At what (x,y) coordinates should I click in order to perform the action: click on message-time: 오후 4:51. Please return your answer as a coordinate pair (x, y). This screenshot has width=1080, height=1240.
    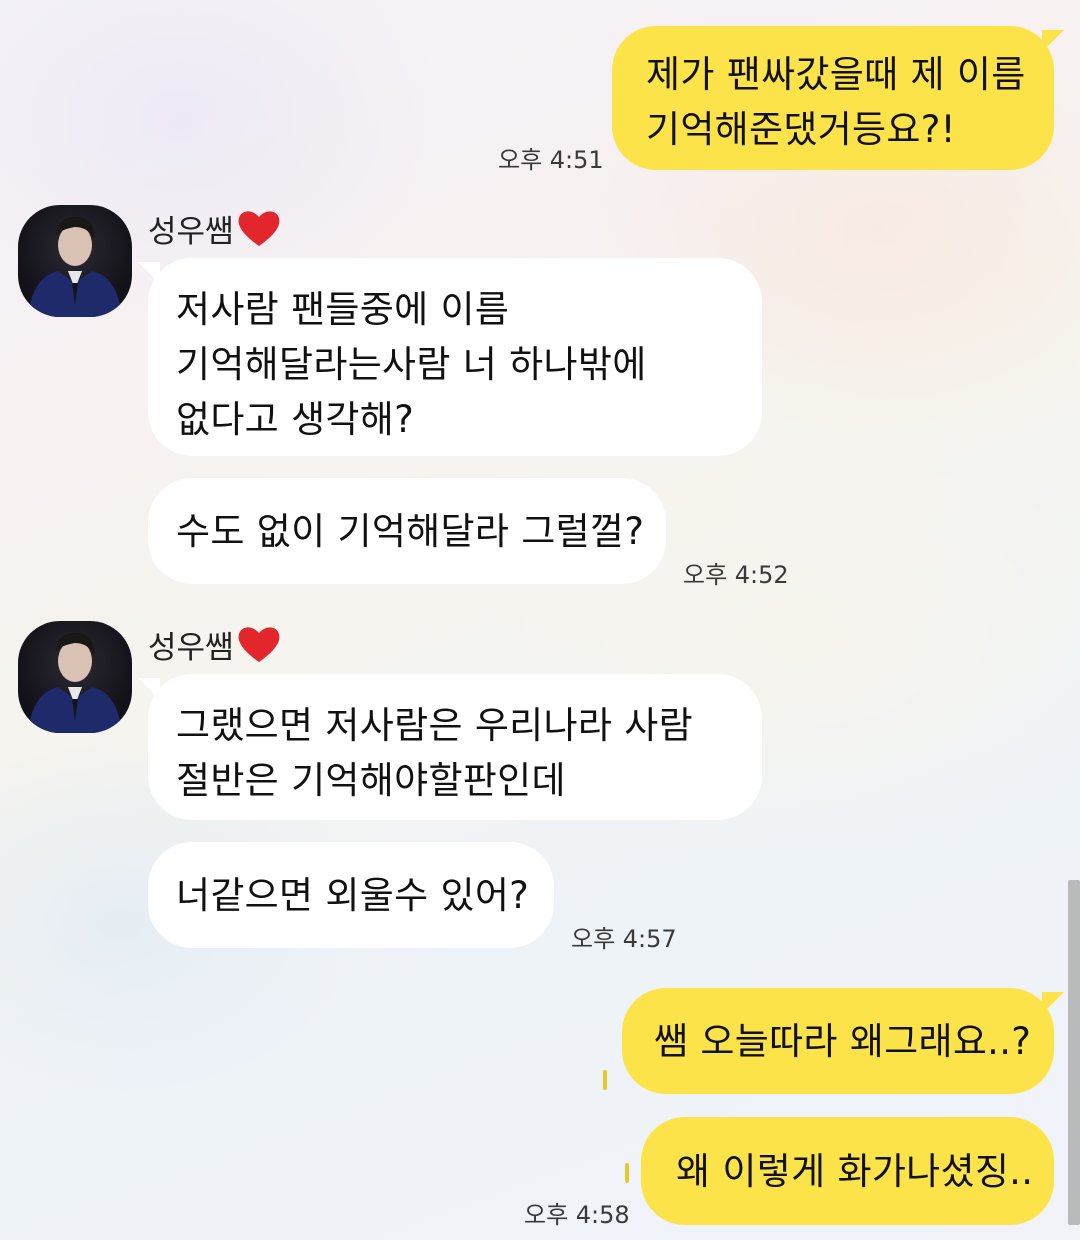
    Looking at the image, I should click on (551, 160).